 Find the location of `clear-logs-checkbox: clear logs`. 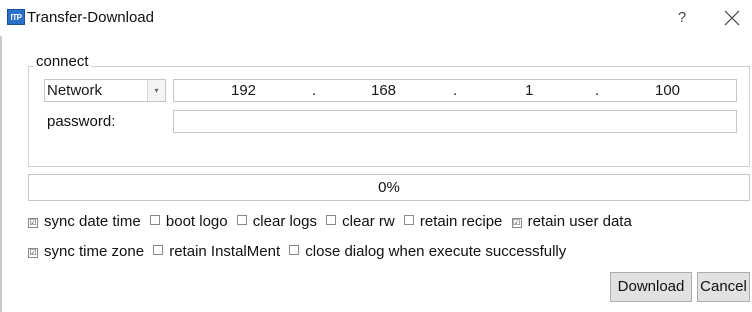

clear-logs-checkbox: clear logs is located at coordinates (276, 221).